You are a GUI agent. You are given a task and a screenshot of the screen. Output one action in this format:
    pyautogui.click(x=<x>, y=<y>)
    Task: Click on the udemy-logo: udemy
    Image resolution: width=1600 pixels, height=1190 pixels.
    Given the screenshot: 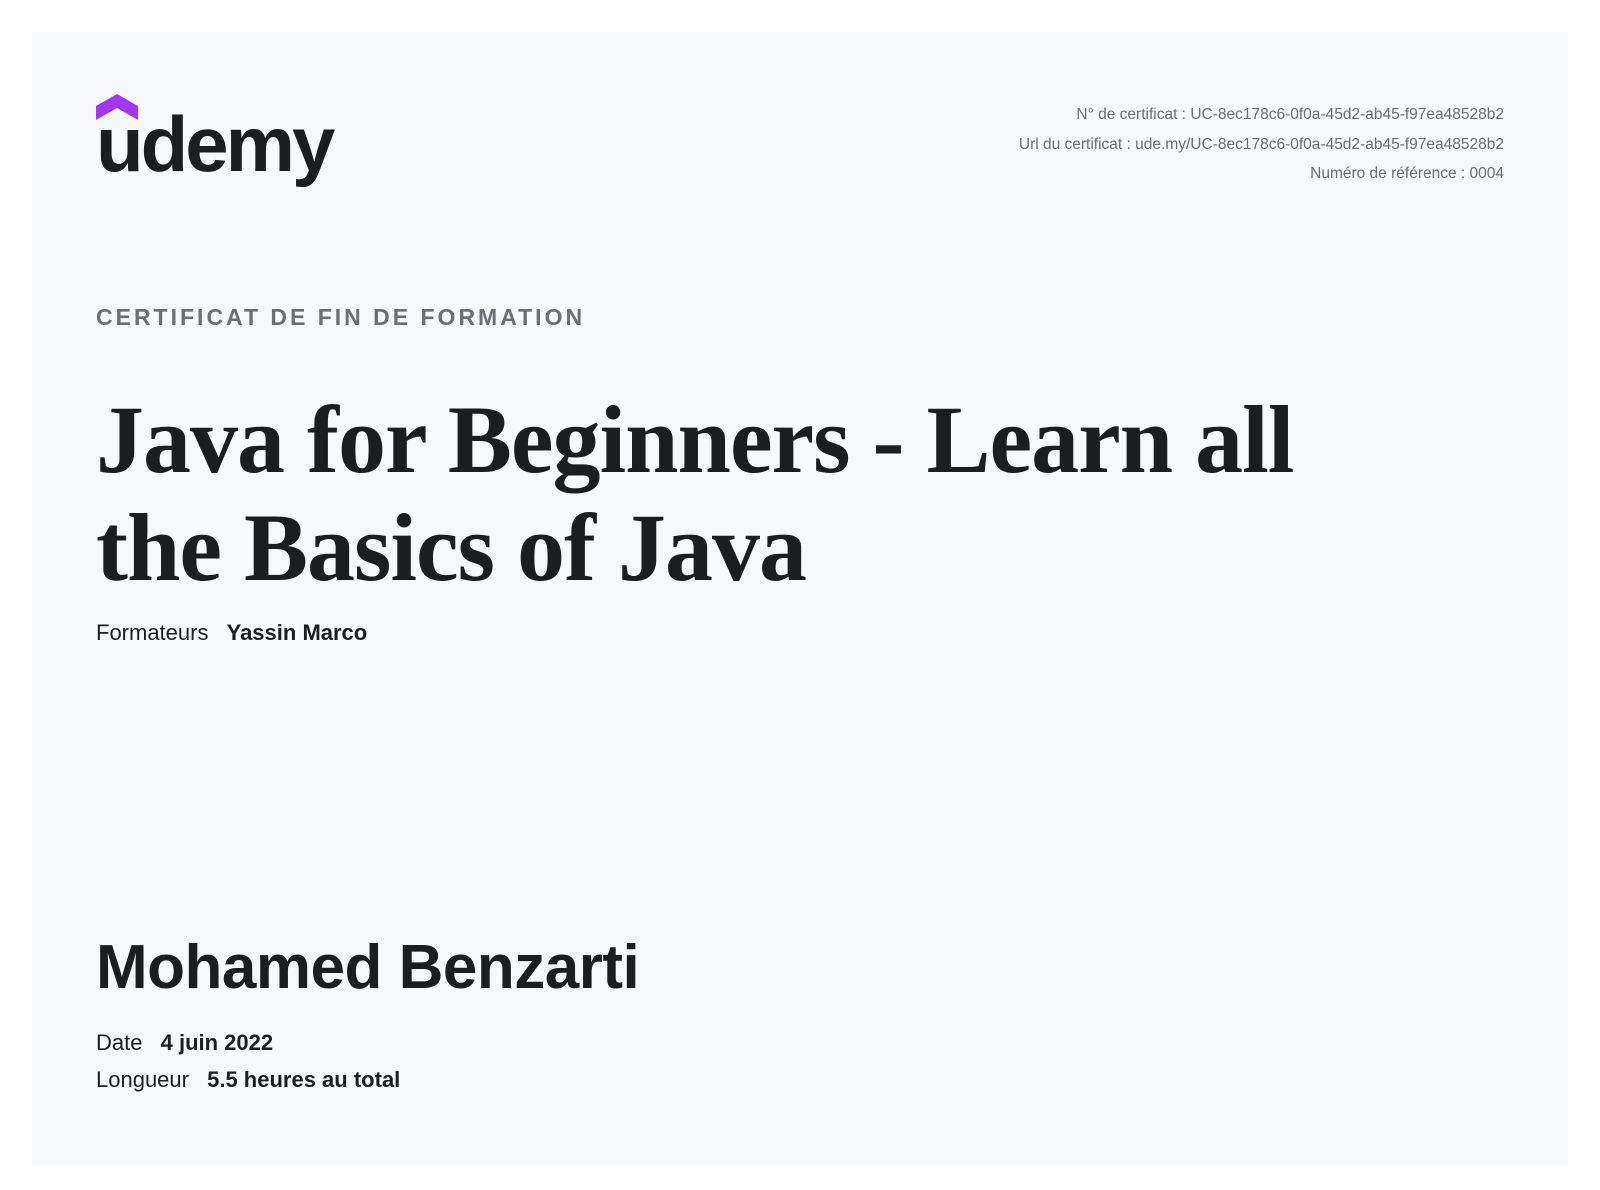 What is the action you would take?
    pyautogui.click(x=227, y=144)
    